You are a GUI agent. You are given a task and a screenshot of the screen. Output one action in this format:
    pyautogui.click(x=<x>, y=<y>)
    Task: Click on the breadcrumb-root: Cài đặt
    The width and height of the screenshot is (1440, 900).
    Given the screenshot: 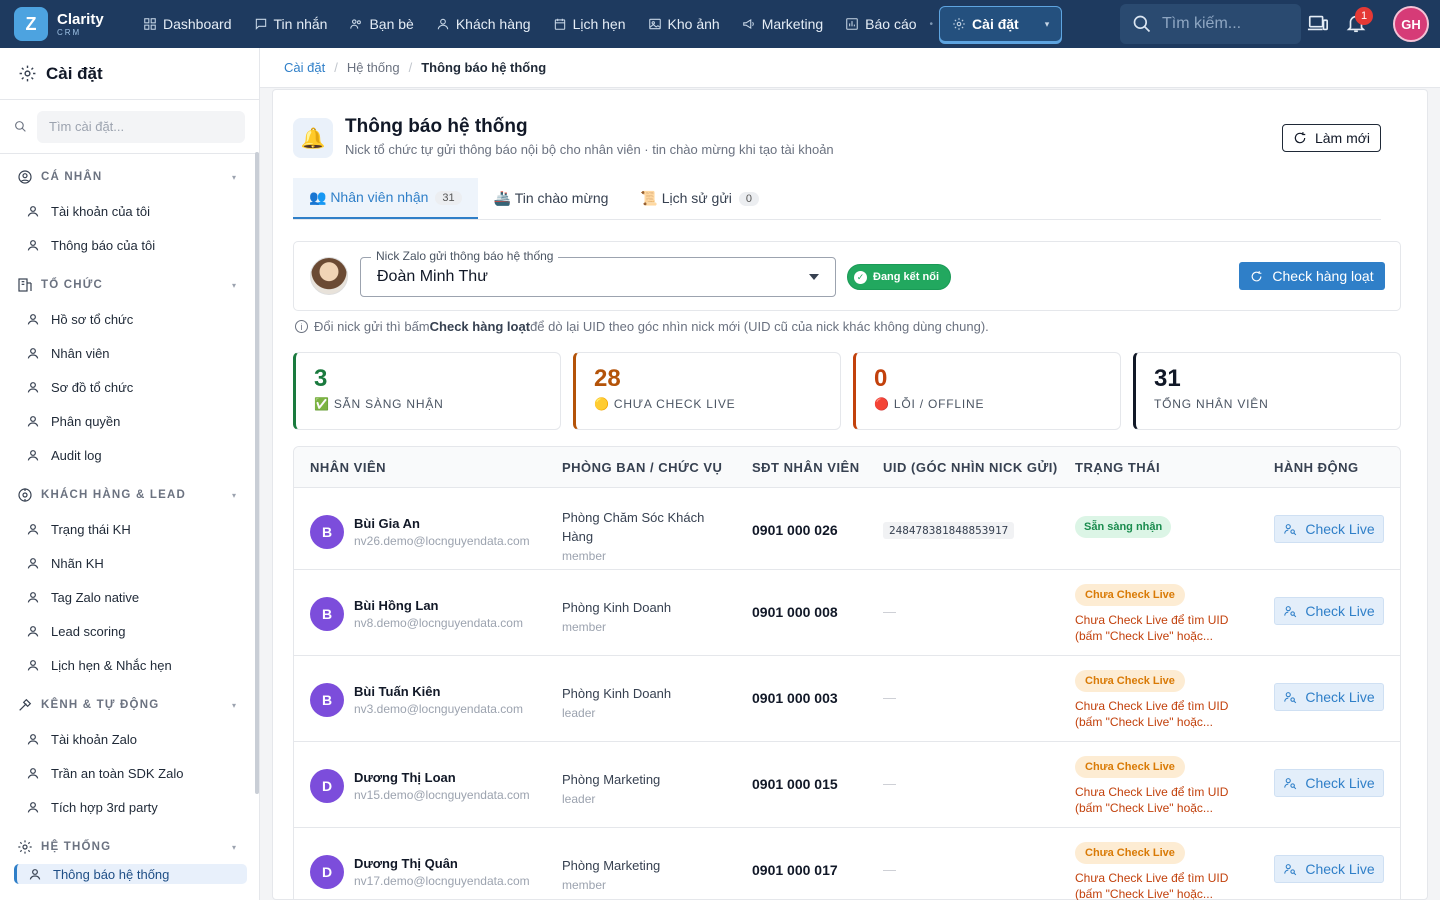 What is the action you would take?
    pyautogui.click(x=304, y=67)
    